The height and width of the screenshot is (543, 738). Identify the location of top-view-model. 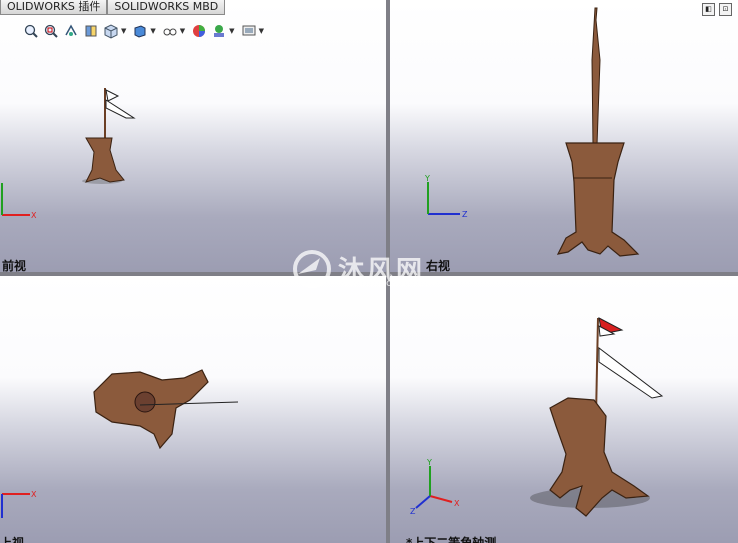
(166, 409).